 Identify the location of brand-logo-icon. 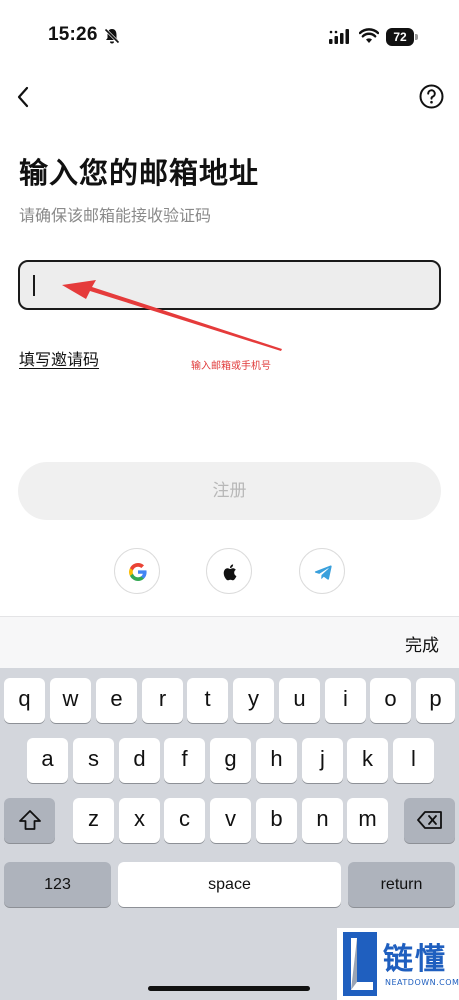
(360, 964).